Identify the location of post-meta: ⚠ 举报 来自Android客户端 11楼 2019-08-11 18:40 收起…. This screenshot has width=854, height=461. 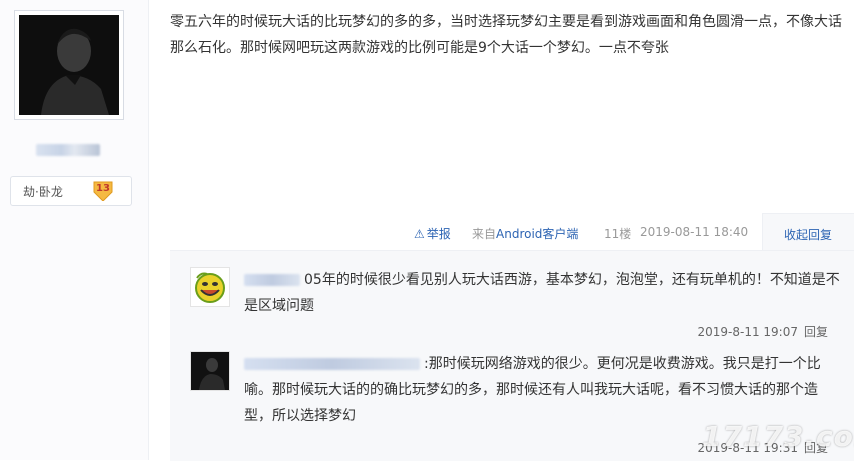
(427, 232).